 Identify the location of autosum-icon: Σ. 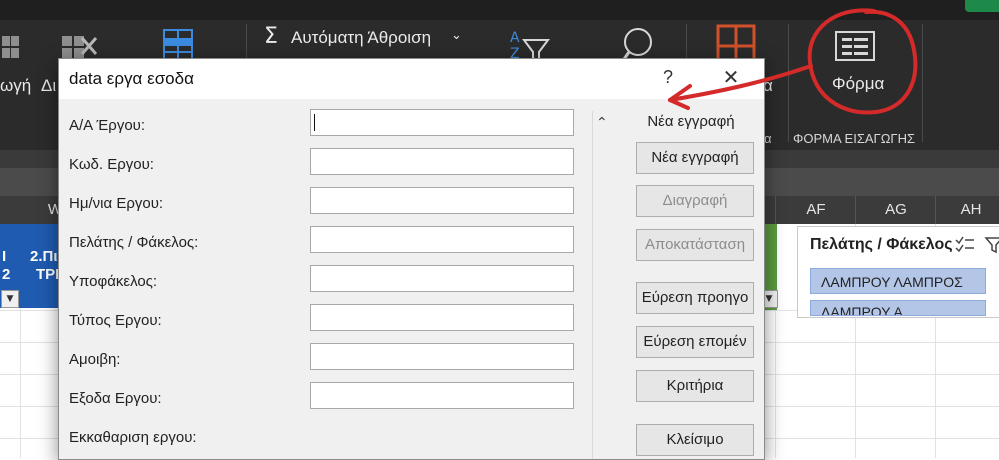
(271, 36).